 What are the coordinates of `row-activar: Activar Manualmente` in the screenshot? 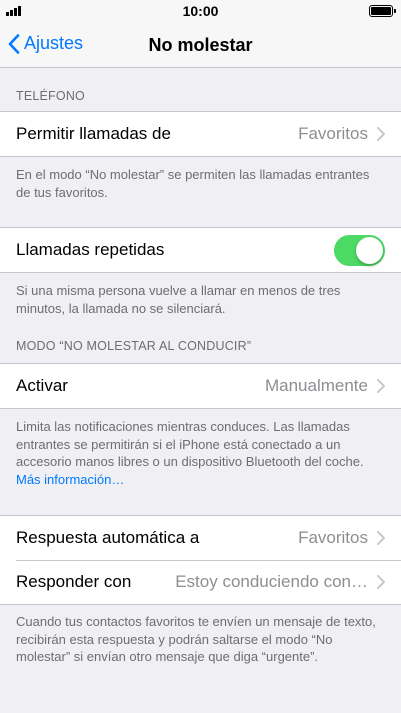 It's located at (200, 386).